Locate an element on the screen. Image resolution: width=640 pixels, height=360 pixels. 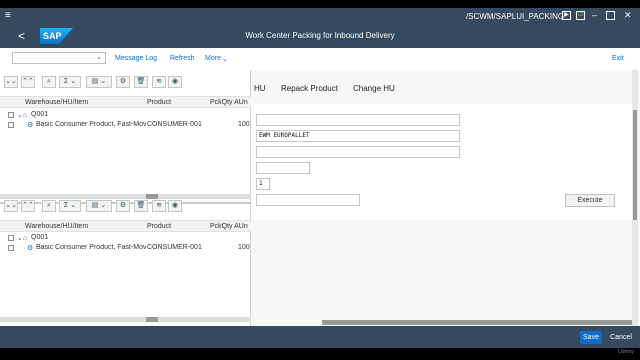
destination-input is located at coordinates (308, 200).